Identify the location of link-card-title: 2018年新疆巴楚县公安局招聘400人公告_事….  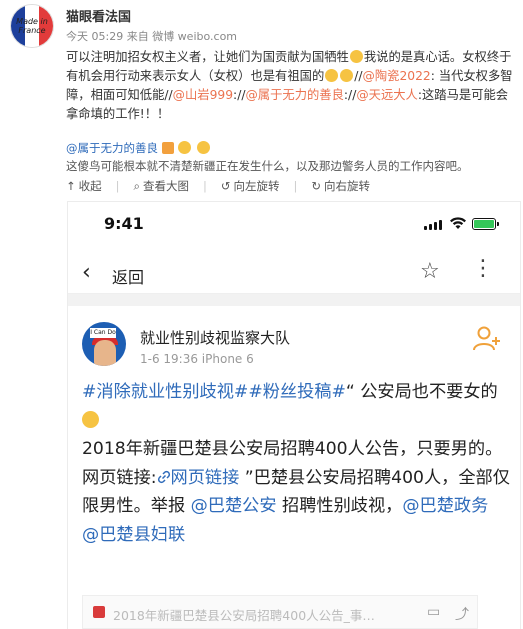
(244, 615).